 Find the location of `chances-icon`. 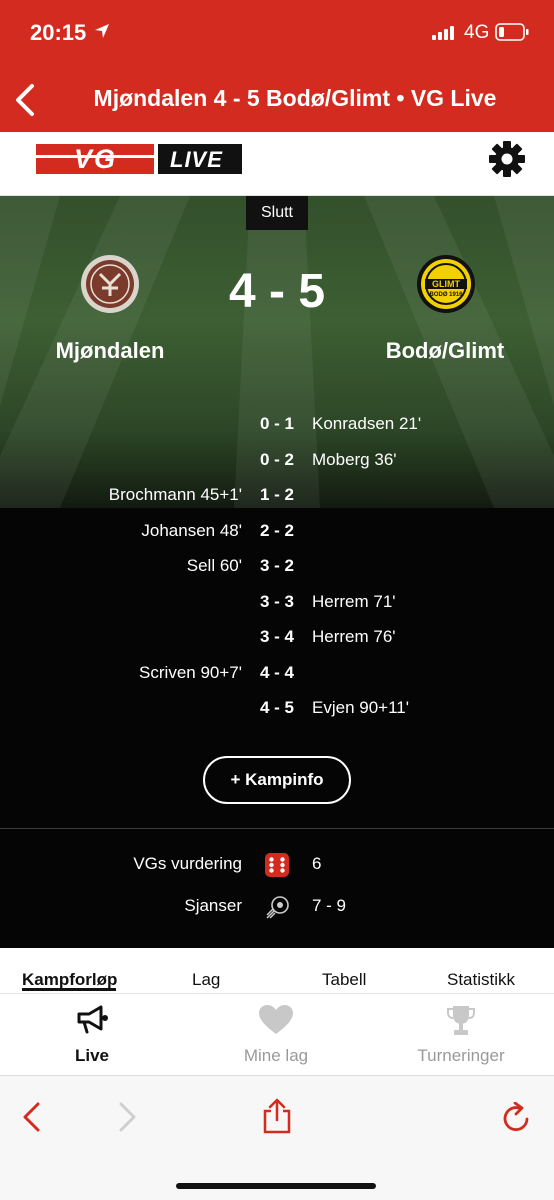

chances-icon is located at coordinates (278, 909).